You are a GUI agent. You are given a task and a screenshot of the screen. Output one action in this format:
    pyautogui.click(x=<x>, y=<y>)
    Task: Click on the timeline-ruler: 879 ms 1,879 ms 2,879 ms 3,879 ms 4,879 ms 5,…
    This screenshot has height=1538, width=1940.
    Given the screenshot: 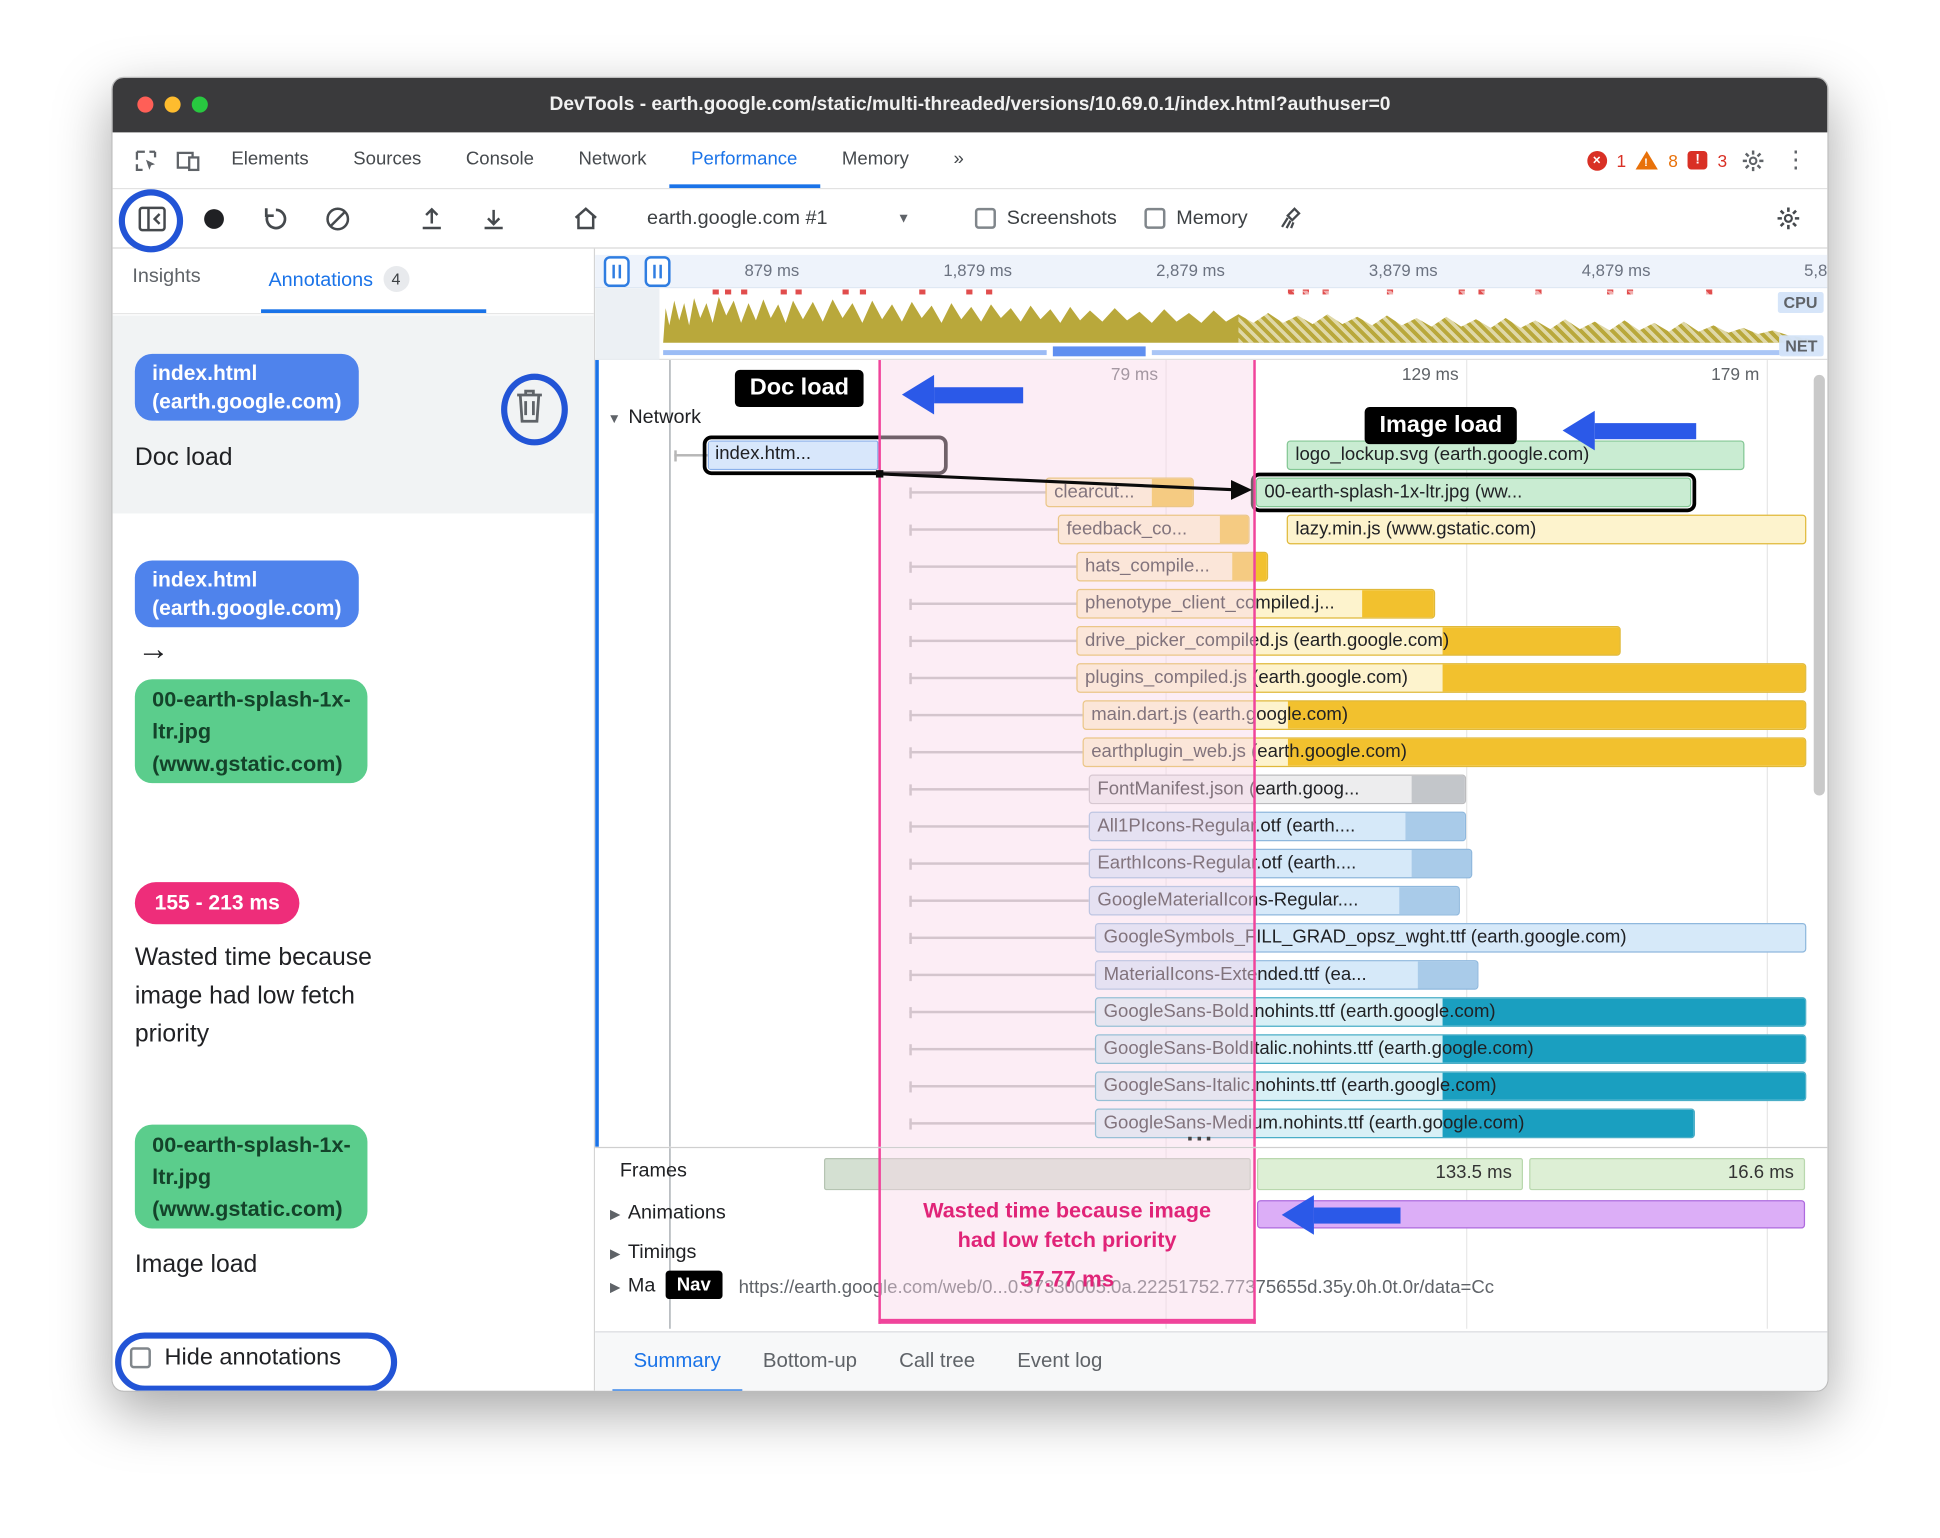 What is the action you would take?
    pyautogui.click(x=1211, y=271)
    